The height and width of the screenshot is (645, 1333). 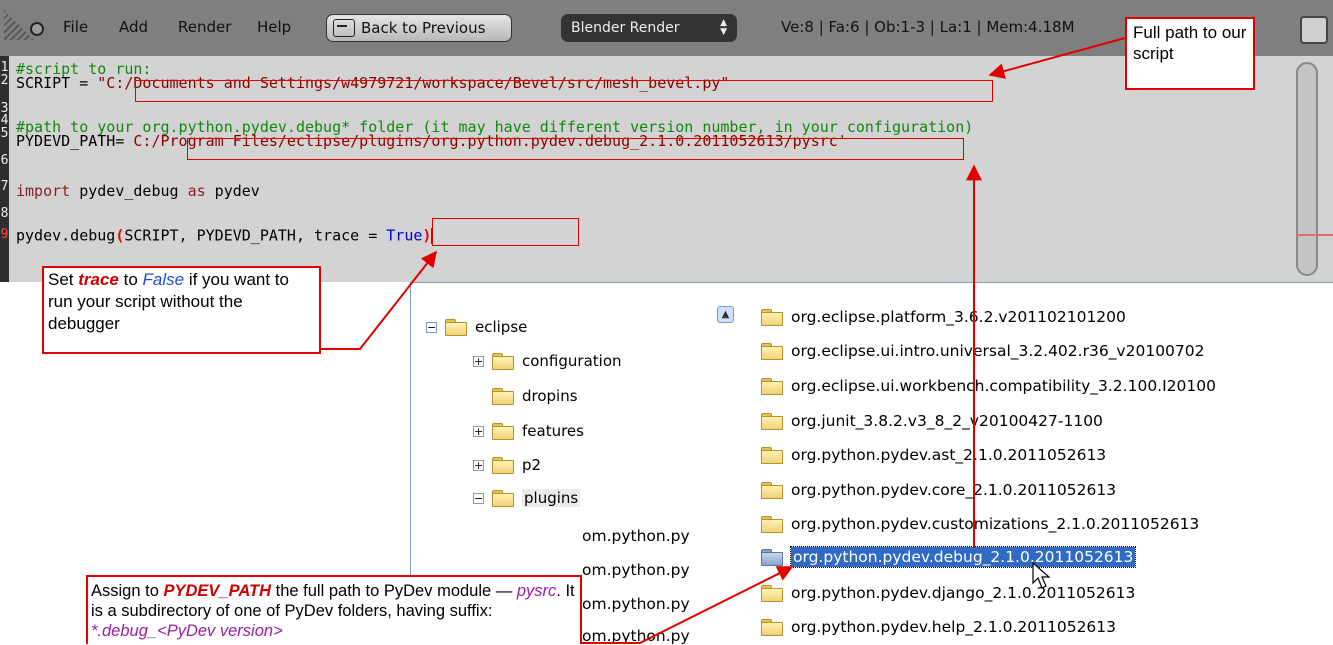 What do you see at coordinates (688, 605) in the screenshot?
I see `arrow-to-debug-folder` at bounding box center [688, 605].